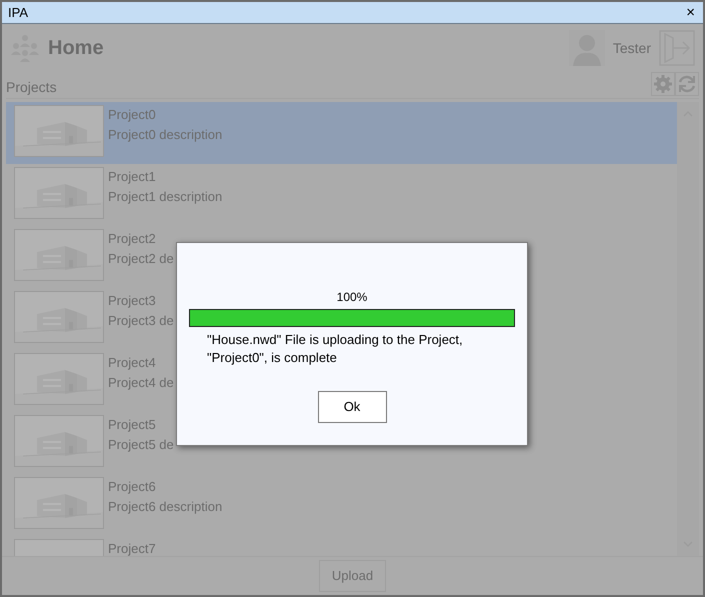 The height and width of the screenshot is (597, 705). What do you see at coordinates (141, 321) in the screenshot?
I see `project-description: Project3 de` at bounding box center [141, 321].